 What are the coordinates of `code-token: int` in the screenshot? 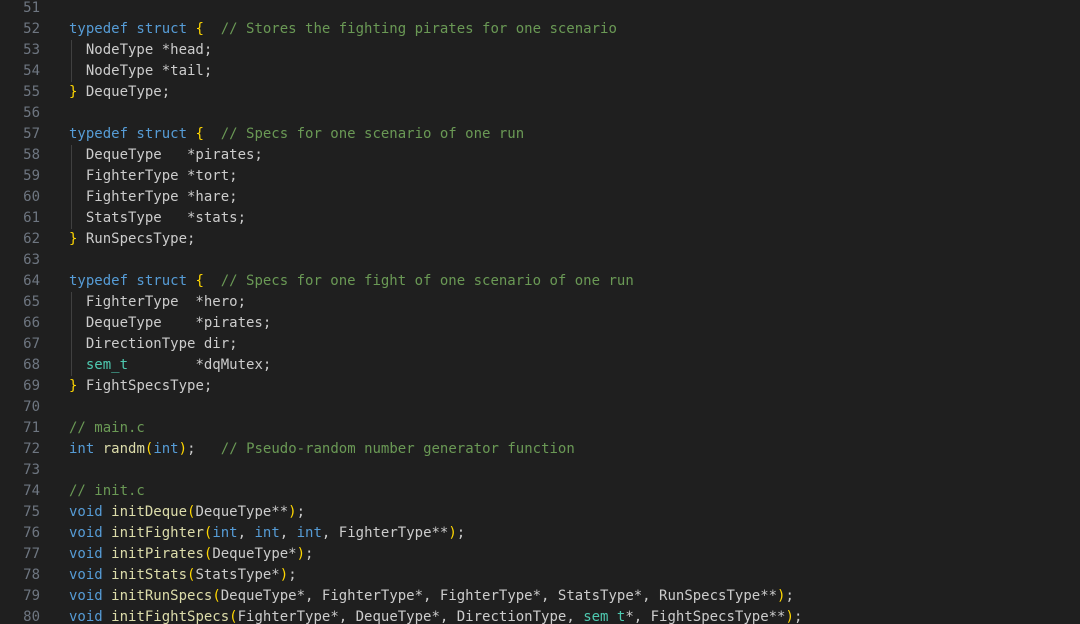 It's located at (309, 533).